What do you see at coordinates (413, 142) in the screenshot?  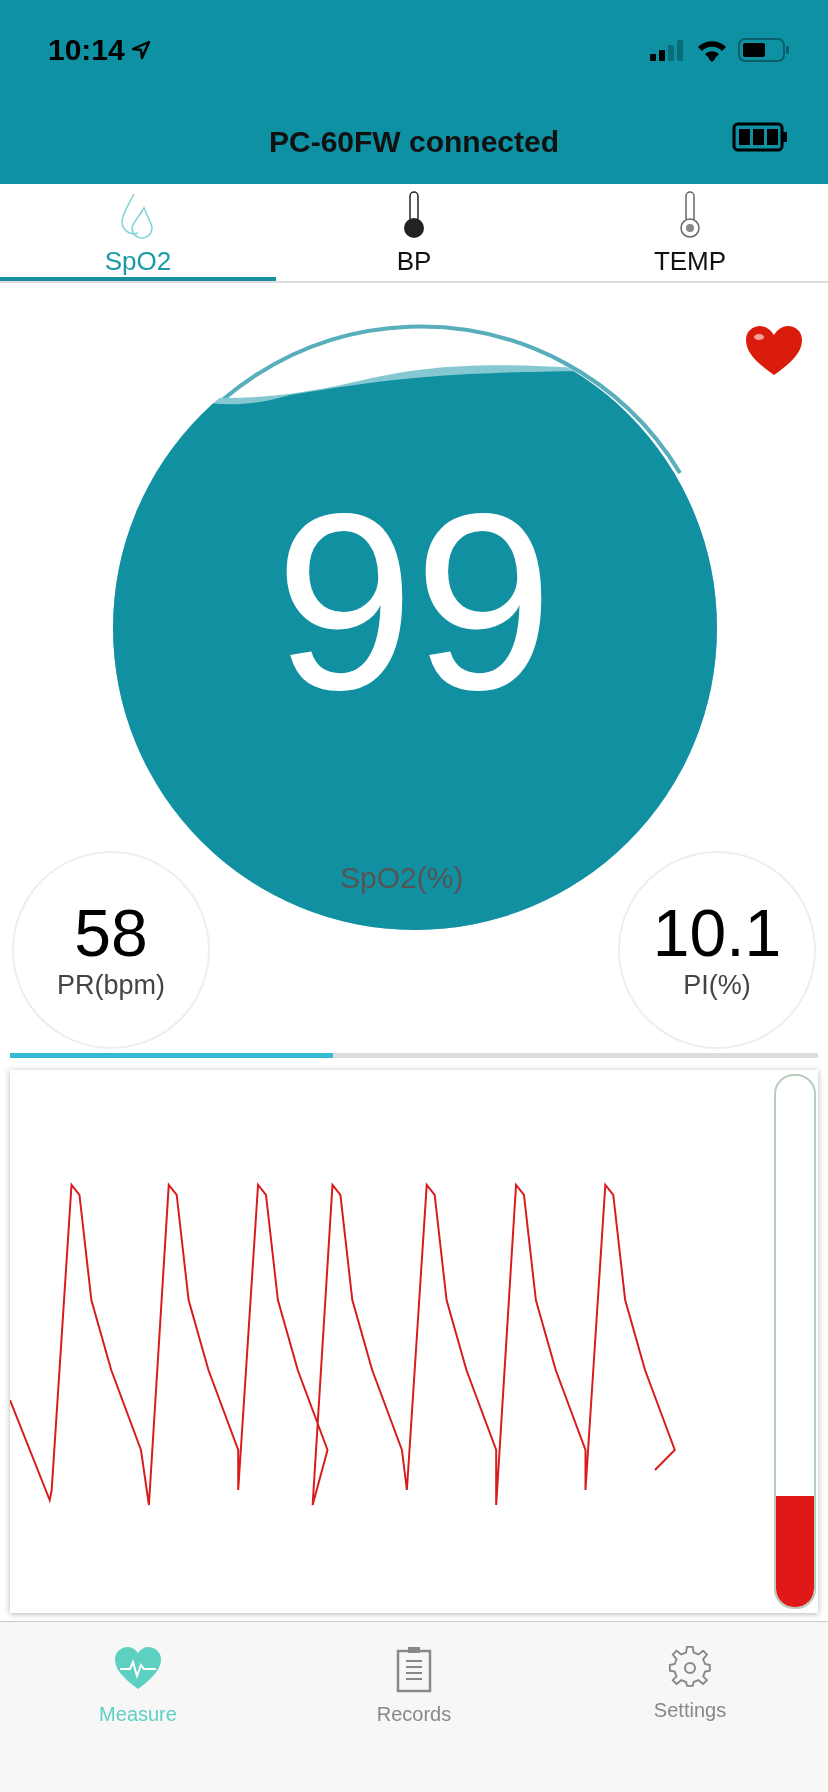 I see `header-title: PC-60FW connected` at bounding box center [413, 142].